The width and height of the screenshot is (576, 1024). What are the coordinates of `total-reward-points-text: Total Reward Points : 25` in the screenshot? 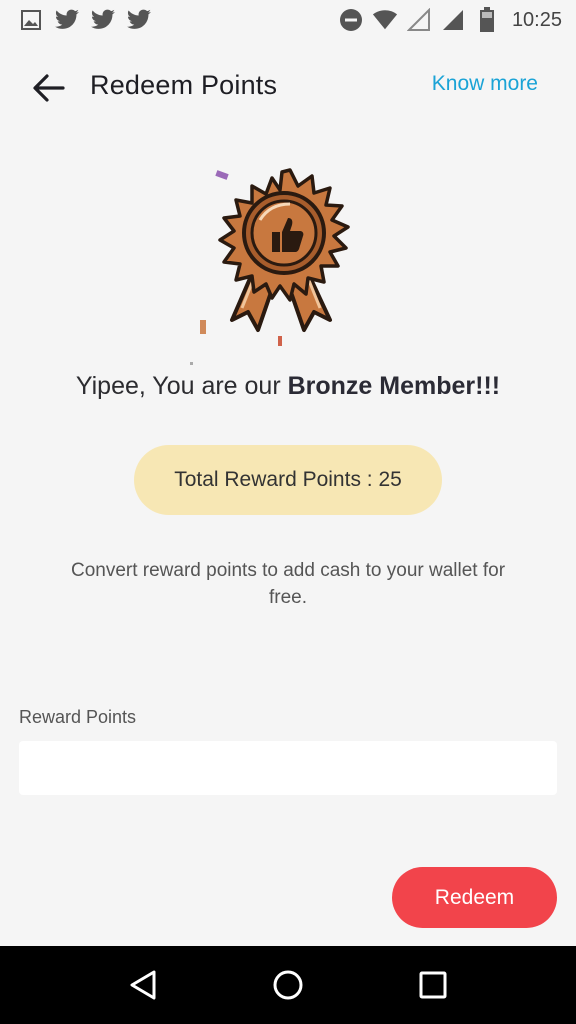 It's located at (288, 479).